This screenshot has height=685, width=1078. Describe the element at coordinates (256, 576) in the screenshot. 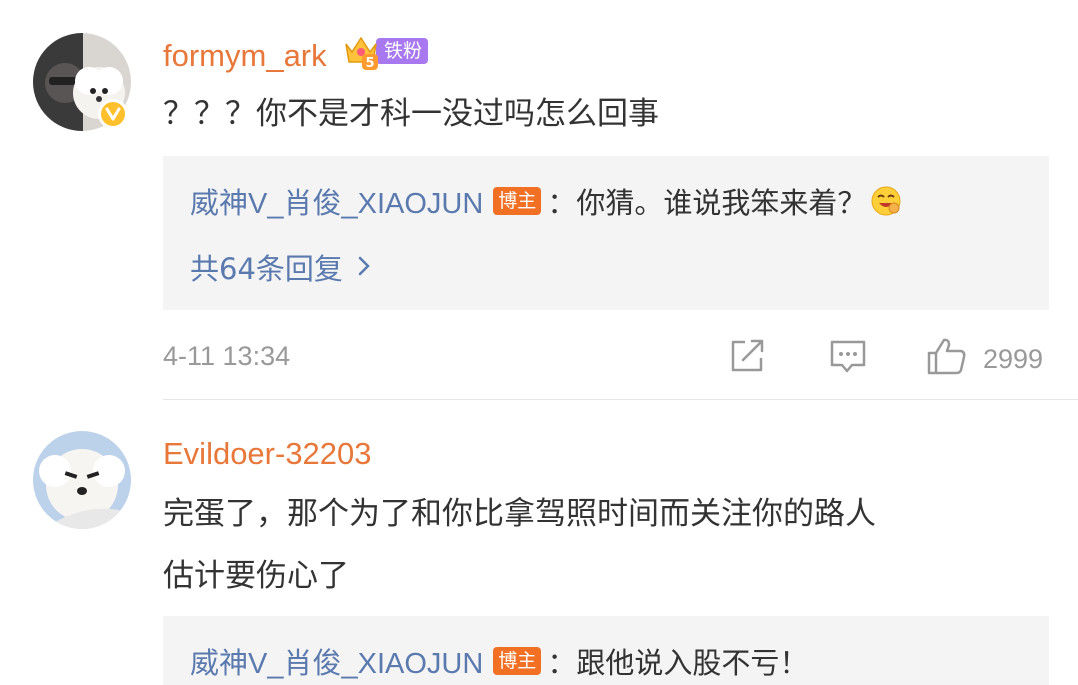

I see `comment-text-line: 估计要伤心了` at that location.